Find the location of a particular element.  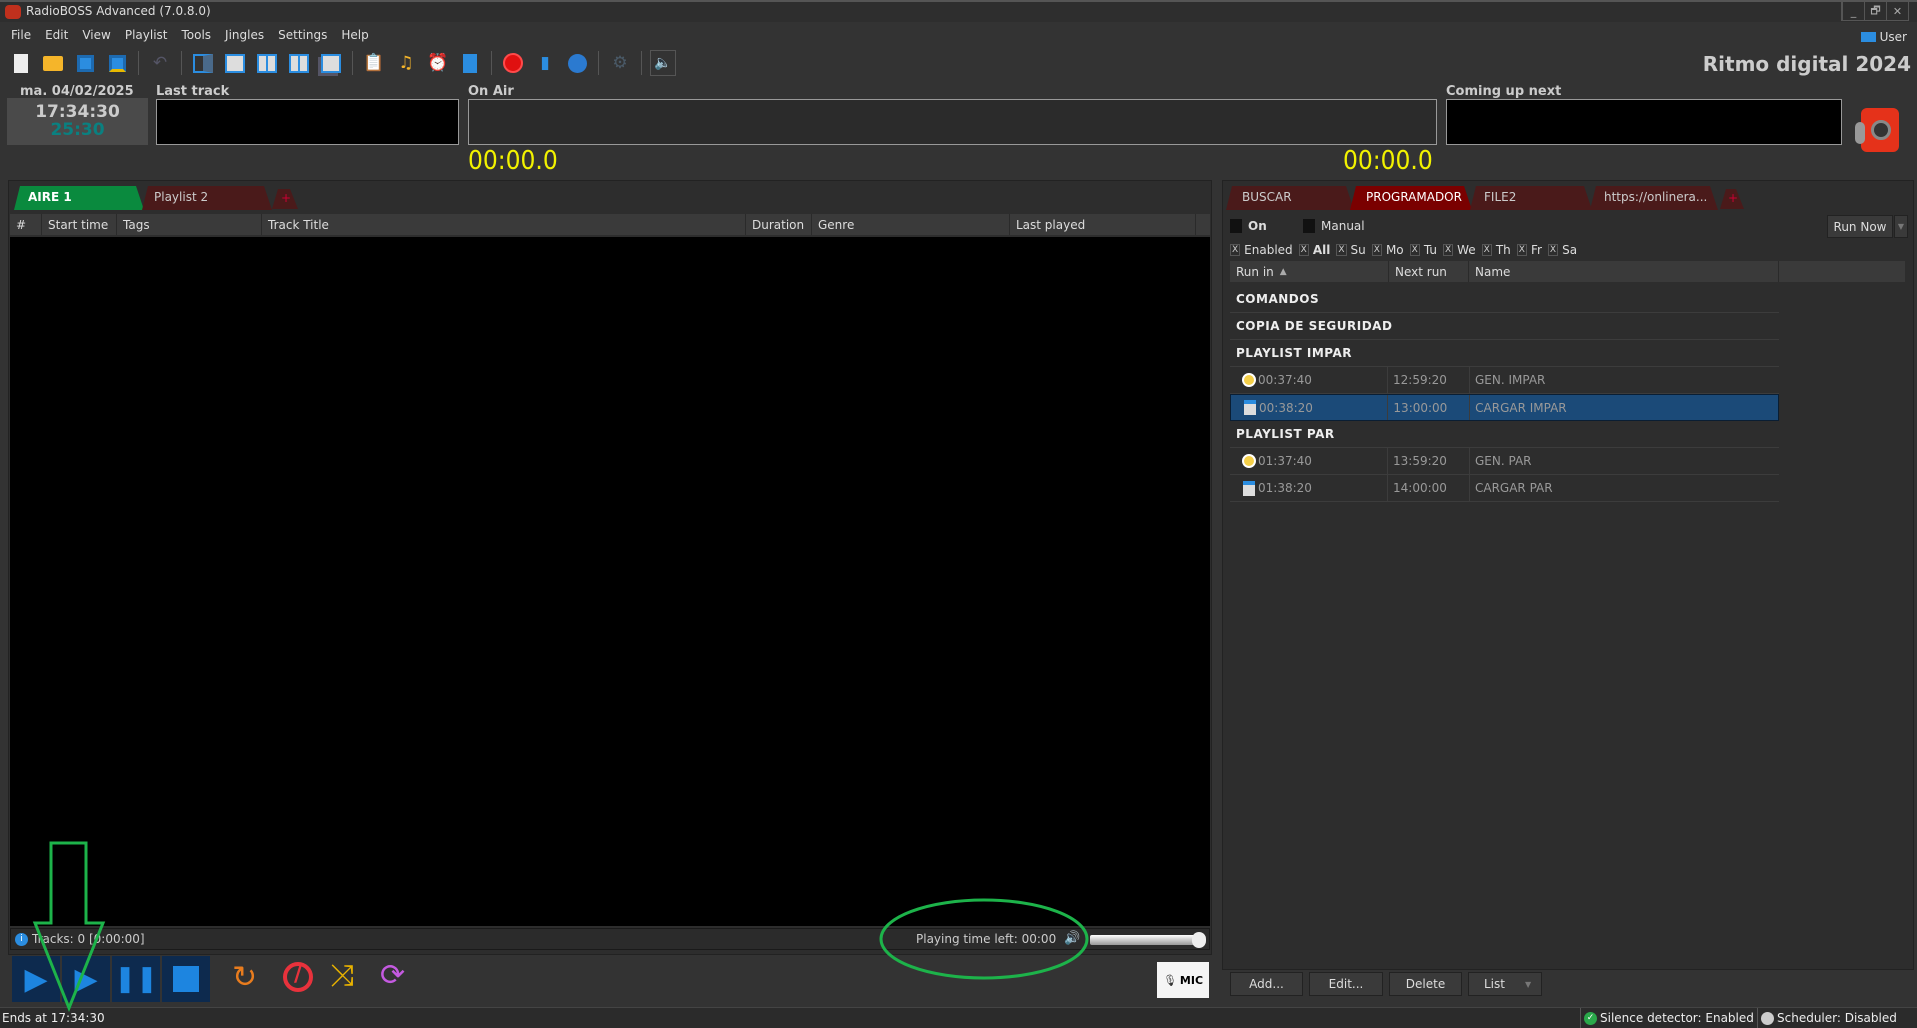

record-icon is located at coordinates (513, 63).